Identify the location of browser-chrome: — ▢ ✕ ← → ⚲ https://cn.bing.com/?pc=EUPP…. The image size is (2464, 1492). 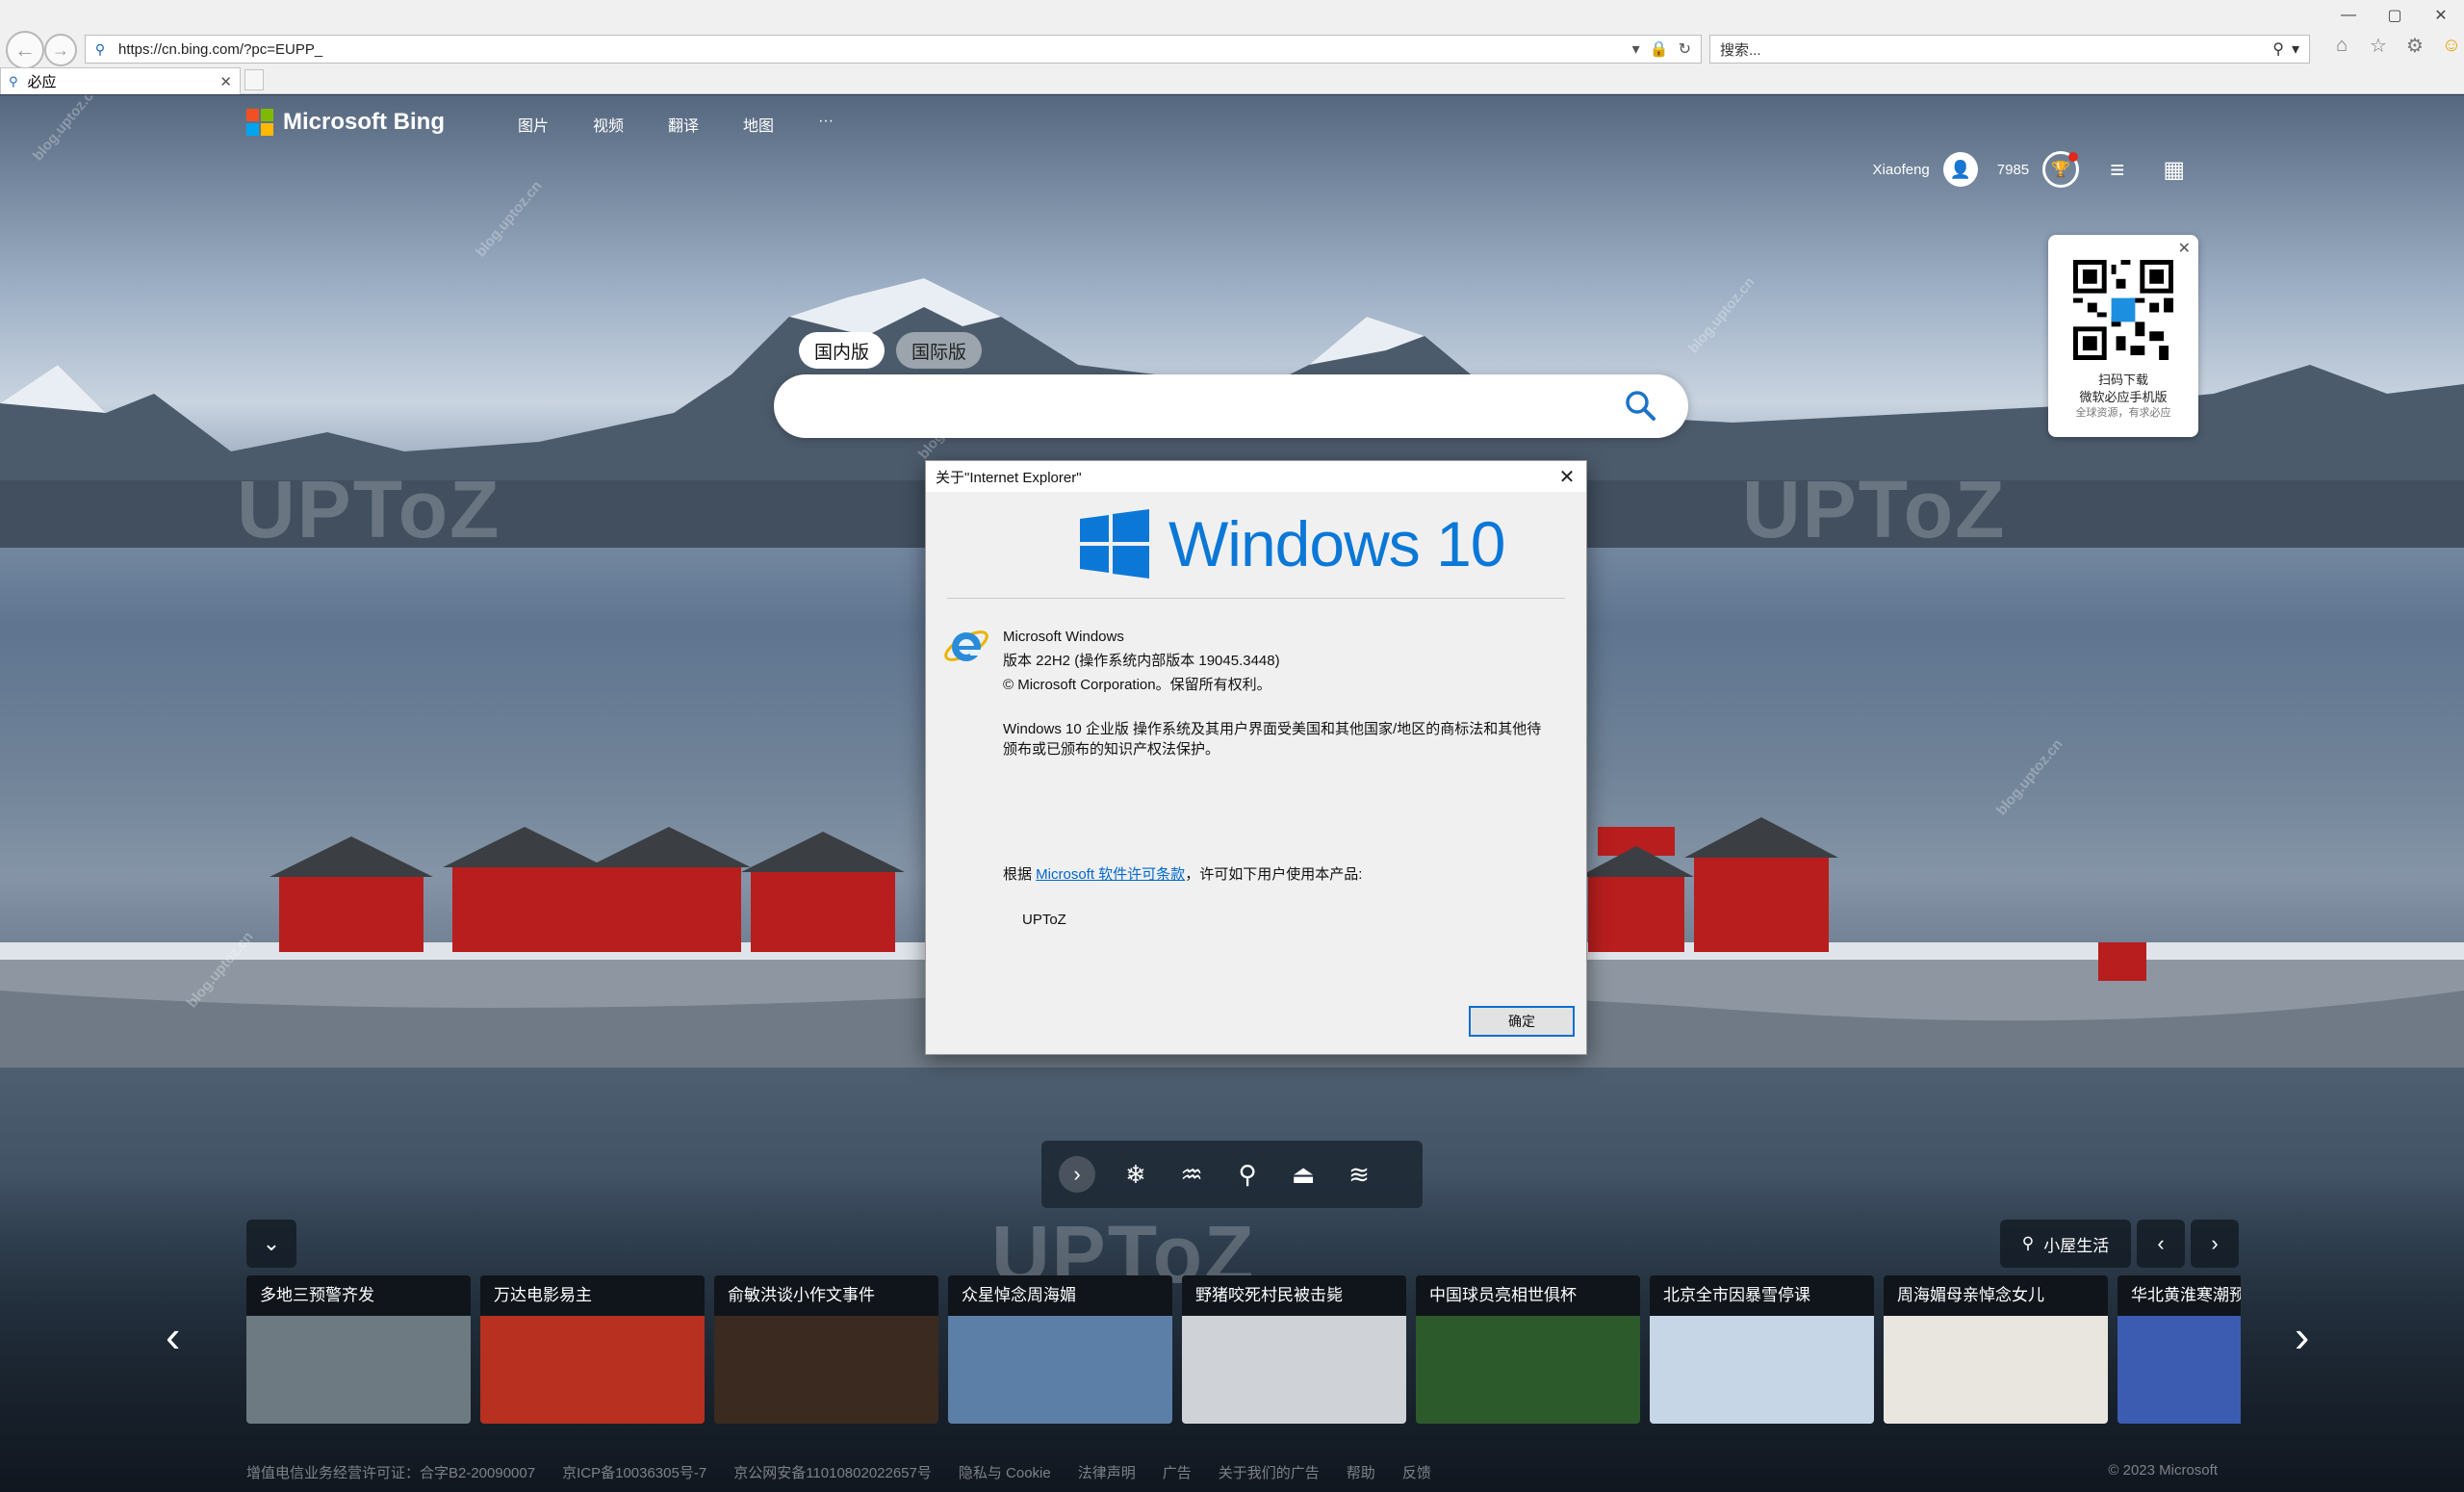
(1232, 47).